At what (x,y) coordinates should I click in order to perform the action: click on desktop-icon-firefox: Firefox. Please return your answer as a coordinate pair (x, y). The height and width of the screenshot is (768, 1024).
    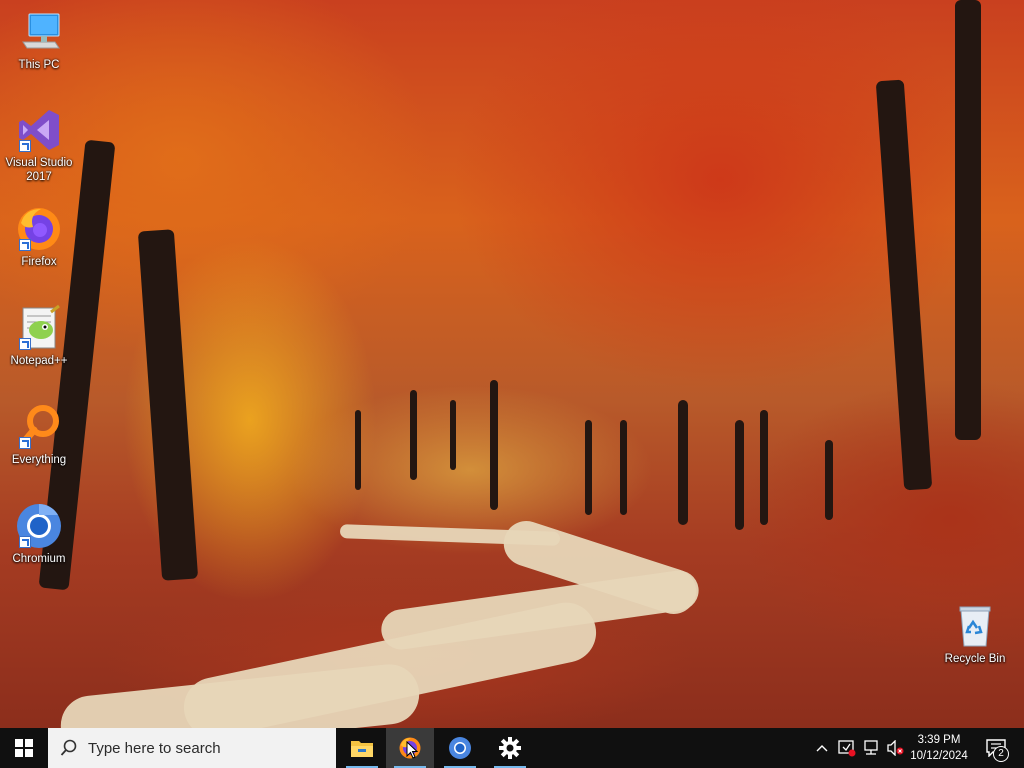
    Looking at the image, I should click on (39, 237).